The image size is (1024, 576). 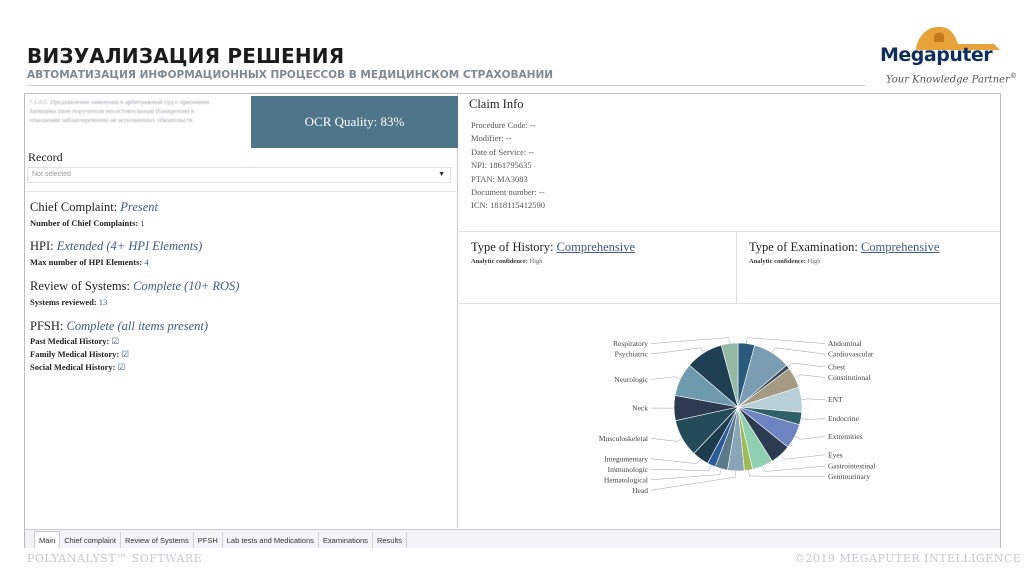 What do you see at coordinates (47, 326) in the screenshot?
I see `pfsh-label: PFSH:` at bounding box center [47, 326].